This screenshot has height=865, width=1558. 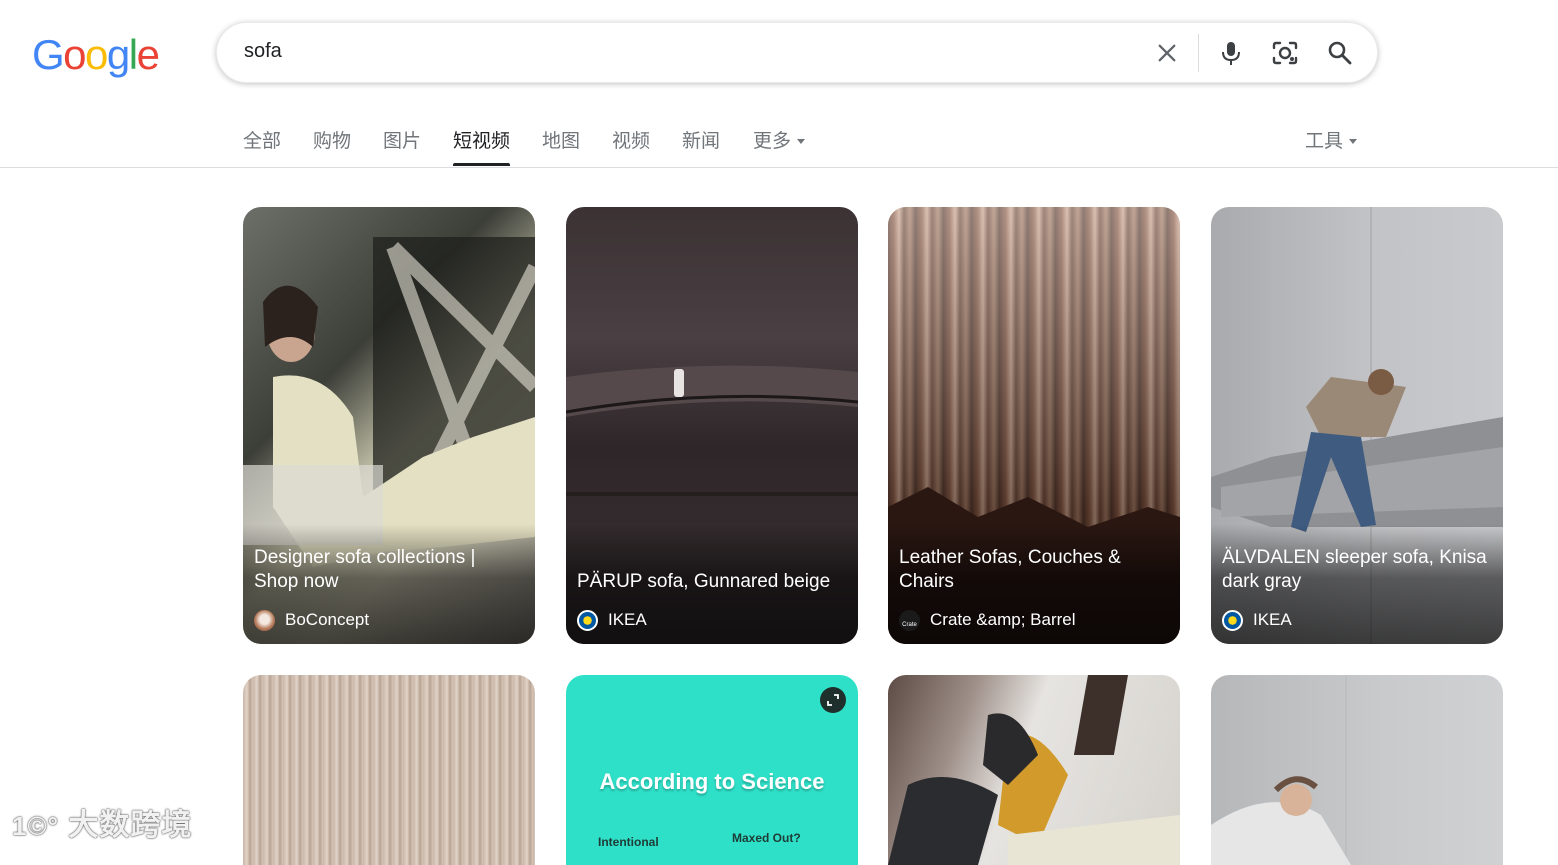 What do you see at coordinates (264, 620) in the screenshot?
I see `boconcept-favicon-icon` at bounding box center [264, 620].